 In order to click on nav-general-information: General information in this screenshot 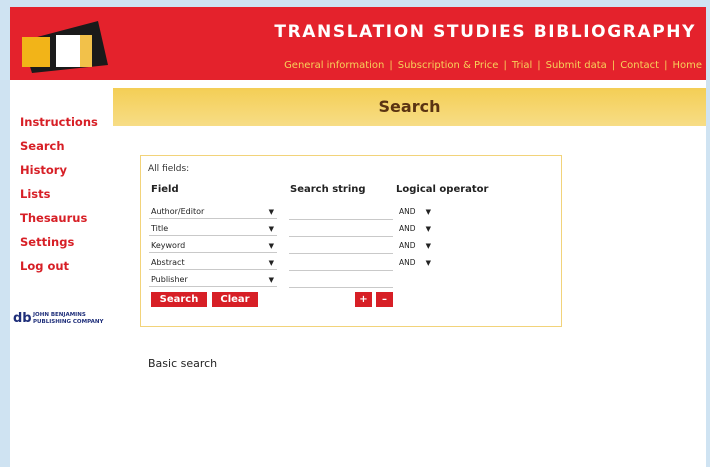, I will do `click(334, 65)`.